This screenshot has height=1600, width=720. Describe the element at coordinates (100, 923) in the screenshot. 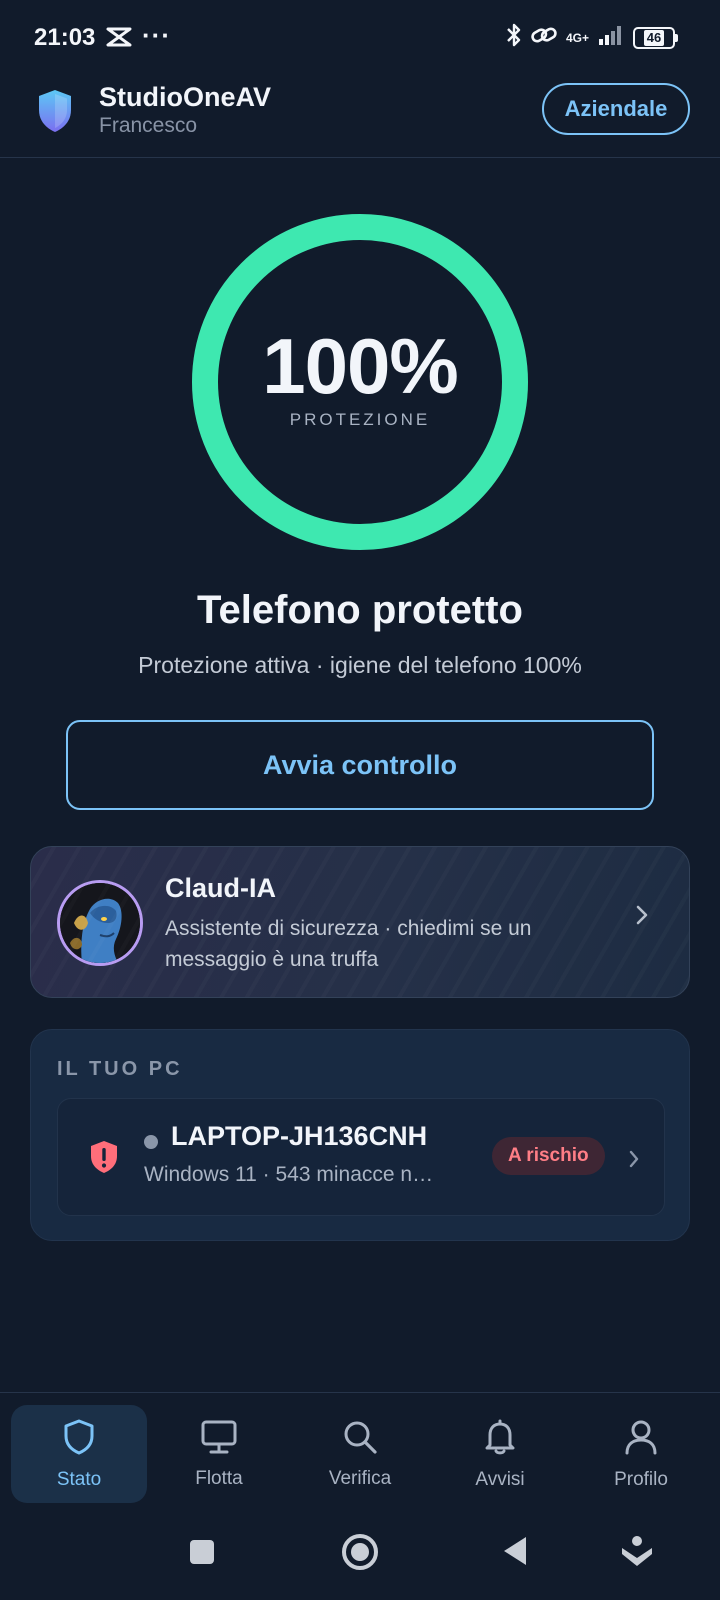

I see `assistant-avatar` at that location.